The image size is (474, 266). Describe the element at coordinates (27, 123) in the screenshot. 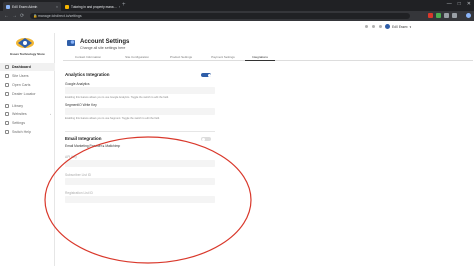

I see `sidebar-item-settings: Settings` at that location.